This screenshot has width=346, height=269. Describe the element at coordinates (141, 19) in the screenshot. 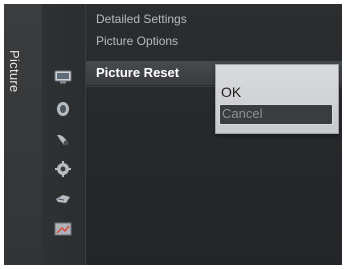

I see `menu-item-detailed-settings: Detailed Settings` at that location.